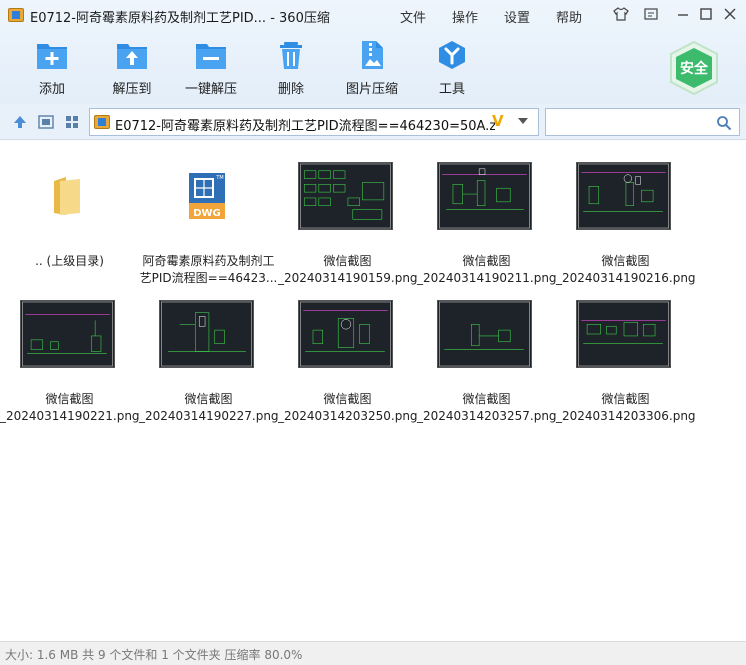 This screenshot has width=746, height=665. I want to click on item-label: 微信截图 _20240314190216.png, so click(626, 269).